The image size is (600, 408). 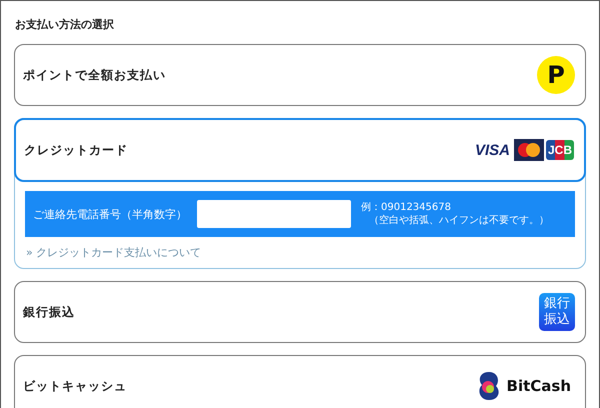 I want to click on bitcash-icon, so click(x=488, y=386).